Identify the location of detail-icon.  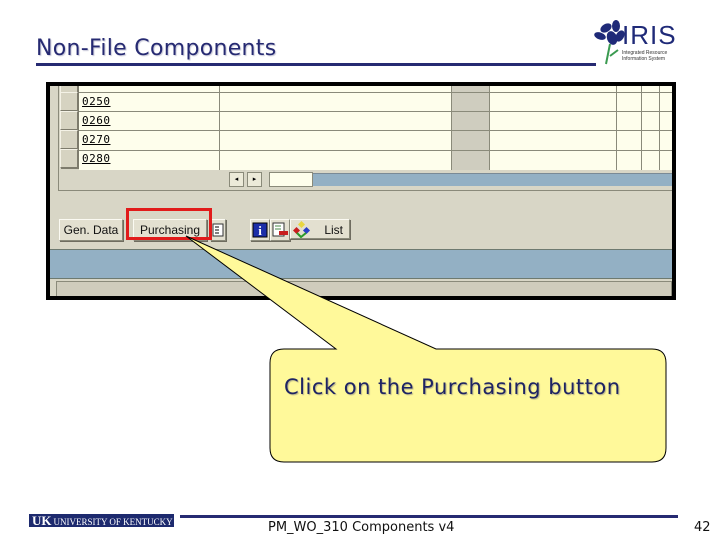
(218, 230).